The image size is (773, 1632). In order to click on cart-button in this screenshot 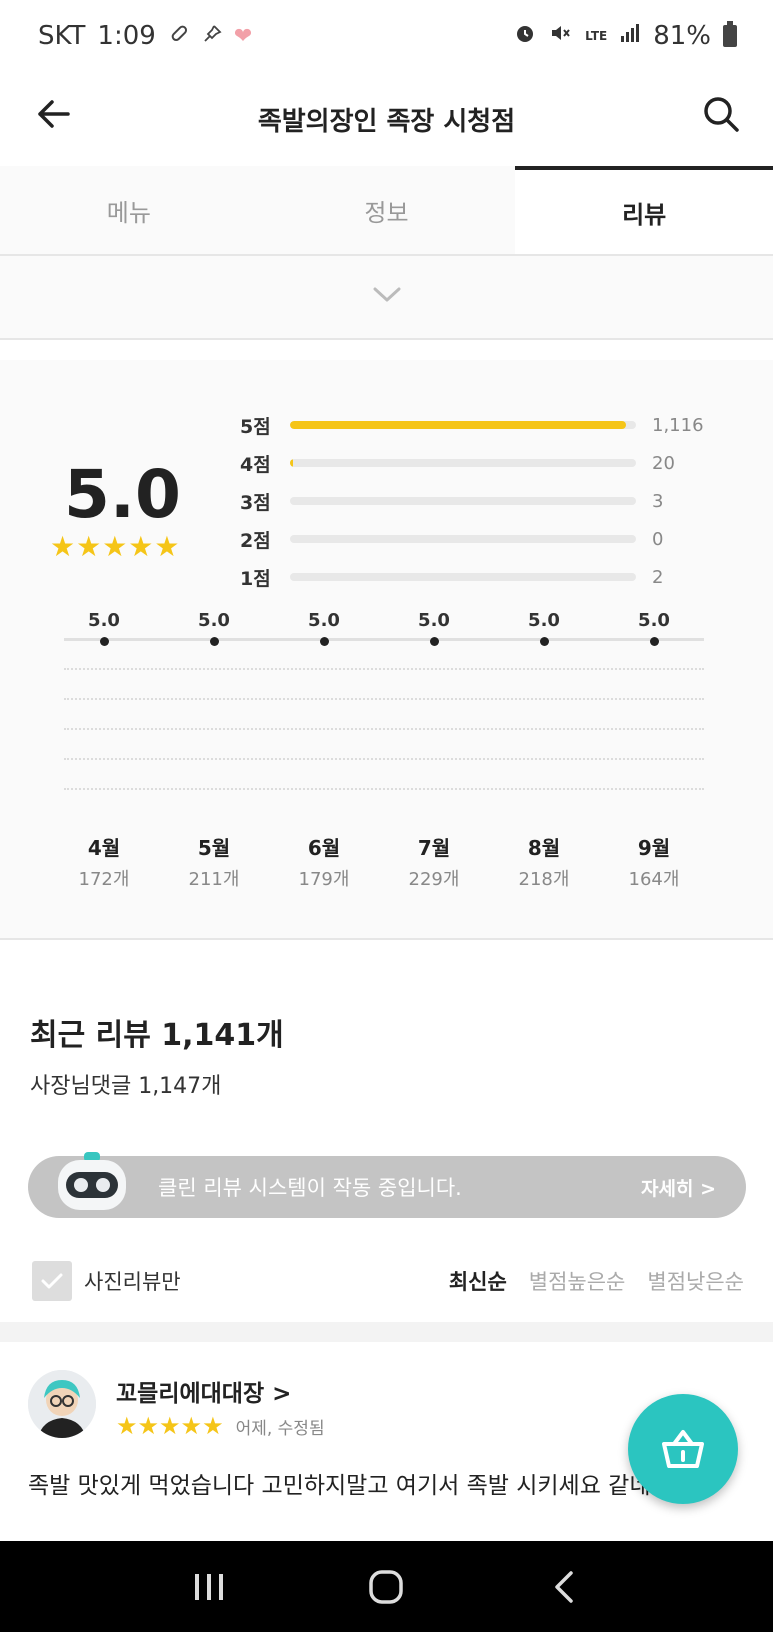, I will do `click(683, 1449)`.